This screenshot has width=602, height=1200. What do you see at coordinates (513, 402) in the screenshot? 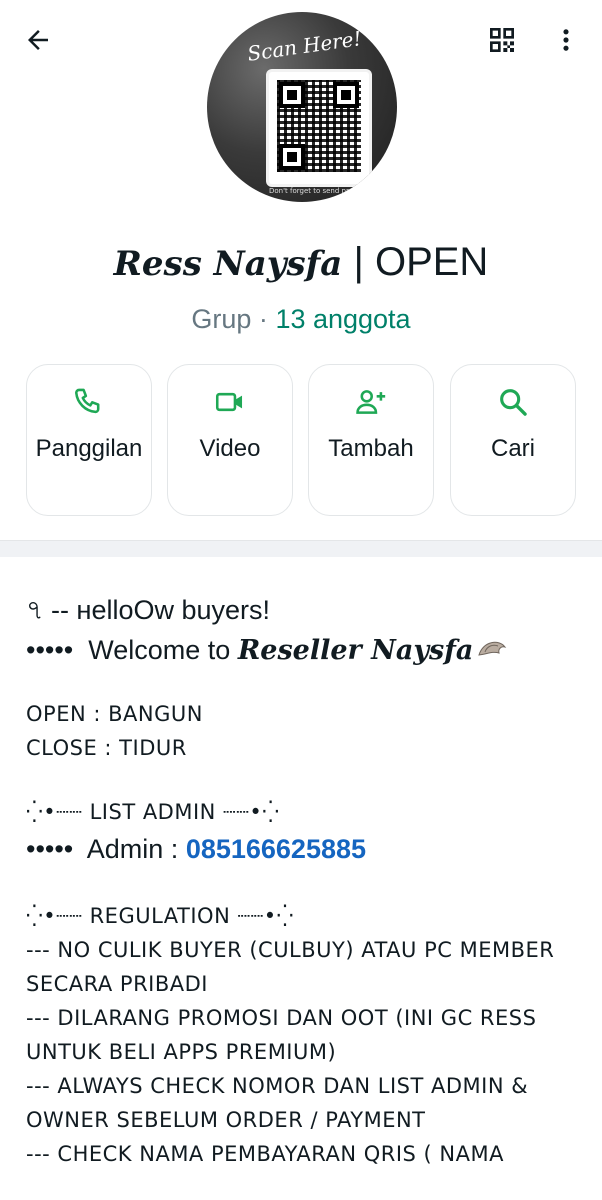
I see `search-icon` at bounding box center [513, 402].